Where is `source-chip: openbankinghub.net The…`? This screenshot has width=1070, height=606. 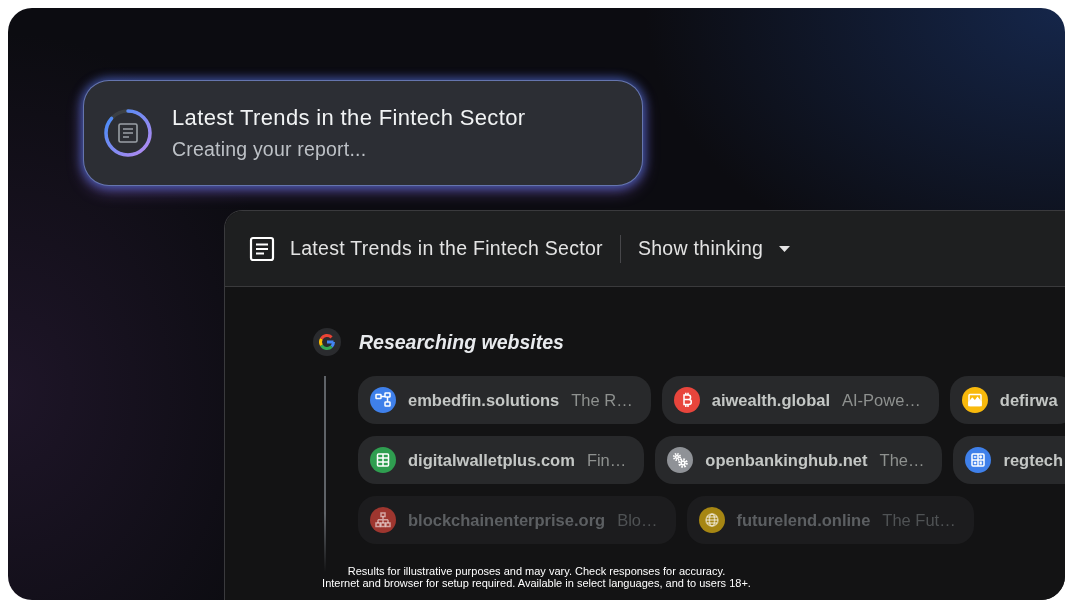 source-chip: openbankinghub.net The… is located at coordinates (799, 460).